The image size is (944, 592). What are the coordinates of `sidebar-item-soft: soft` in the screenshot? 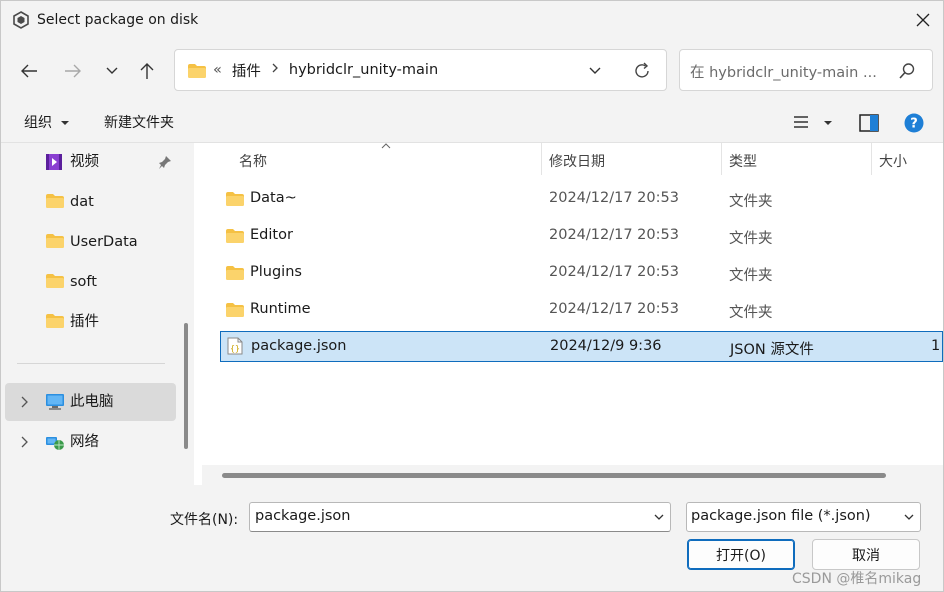 It's located at (90, 282).